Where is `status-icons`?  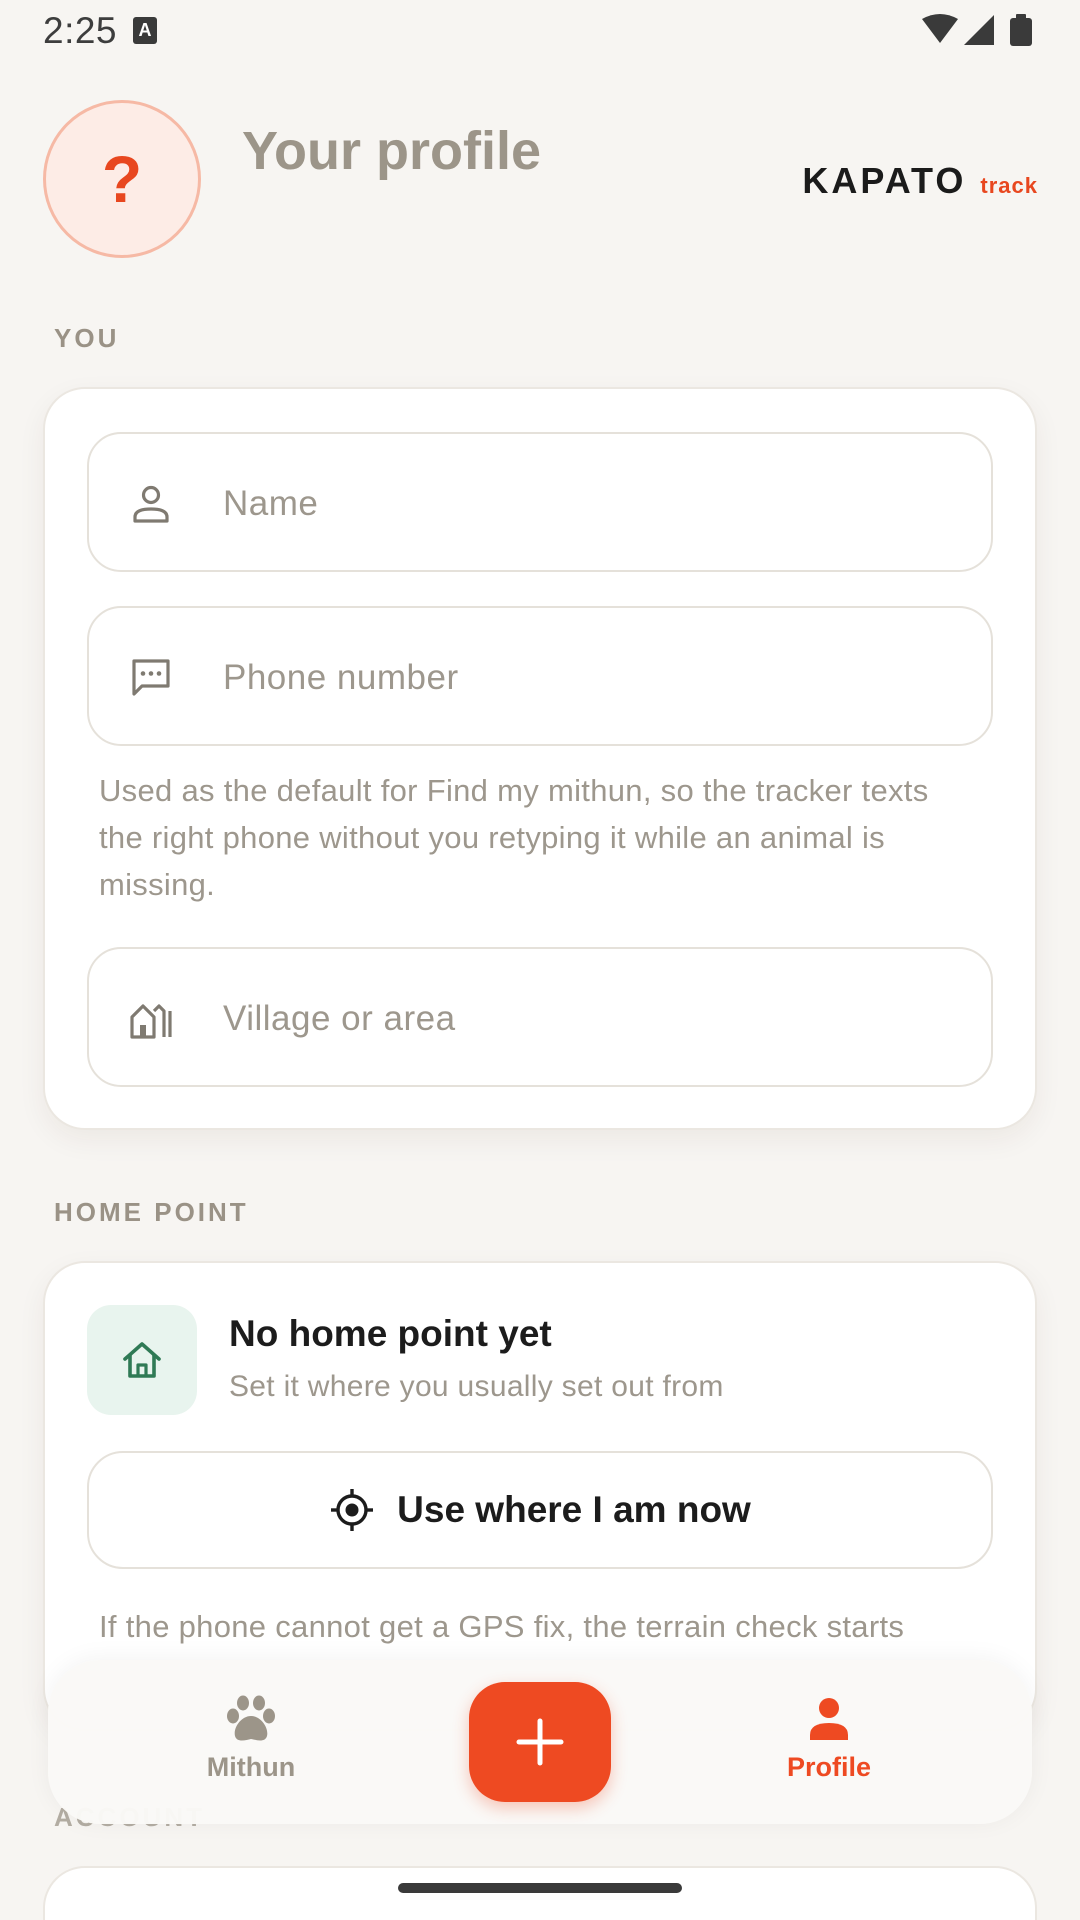
status-icons is located at coordinates (977, 30).